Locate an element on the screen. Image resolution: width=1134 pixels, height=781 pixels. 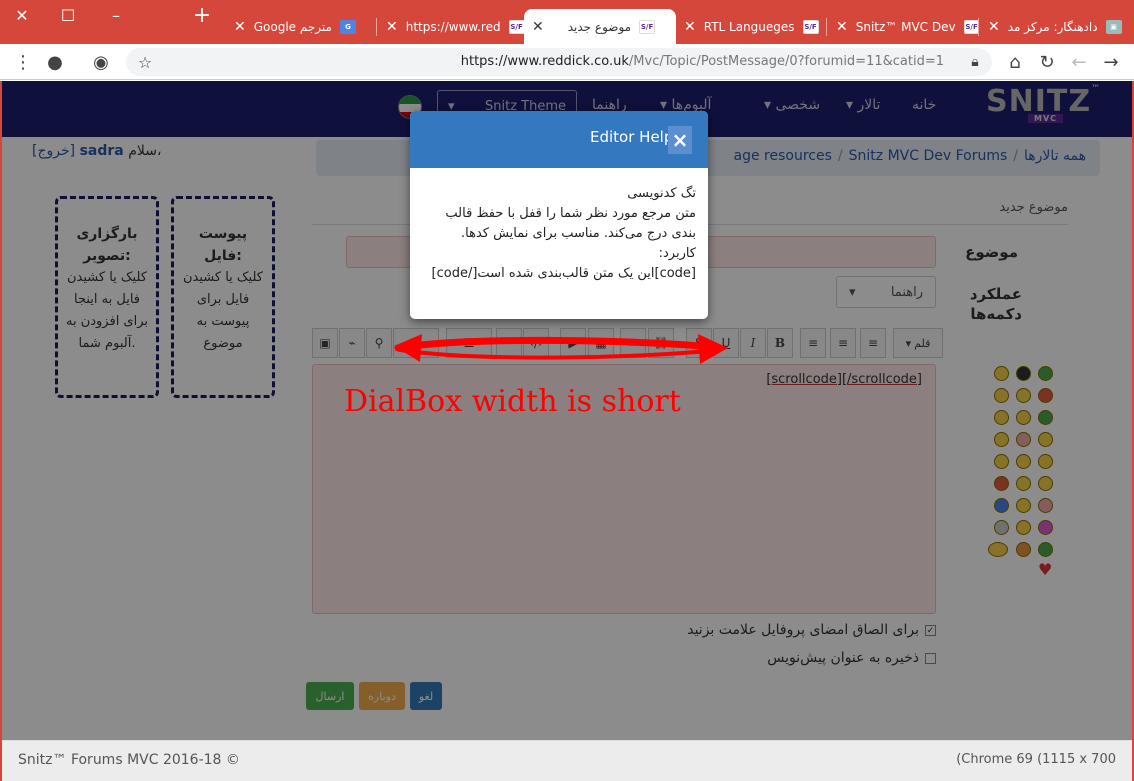
tab-new-topic: ✕ موضوع جدید S/F is located at coordinates (600, 26).